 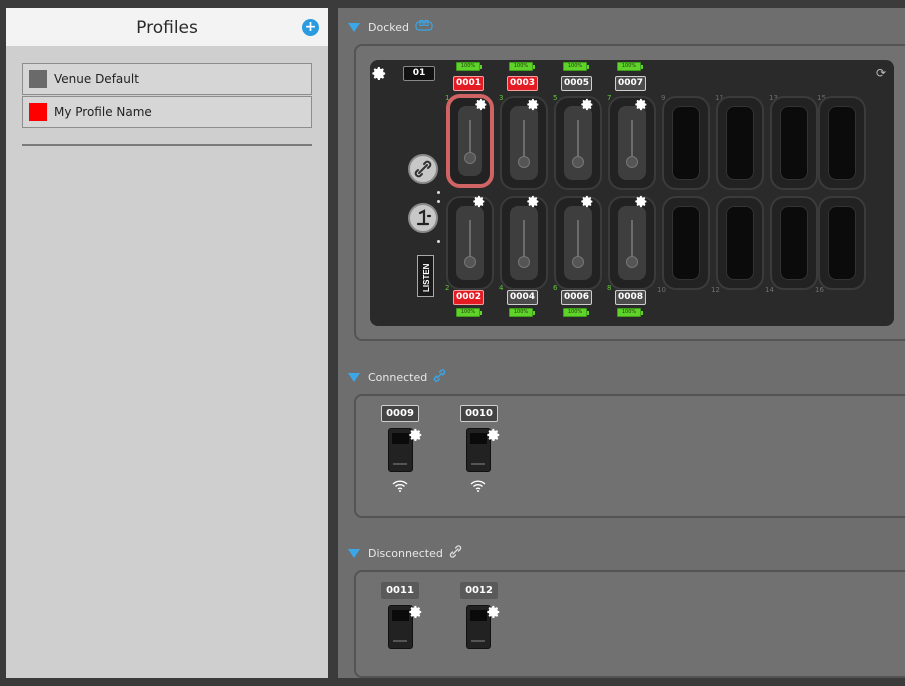 What do you see at coordinates (629, 456) in the screenshot?
I see `connected-section` at bounding box center [629, 456].